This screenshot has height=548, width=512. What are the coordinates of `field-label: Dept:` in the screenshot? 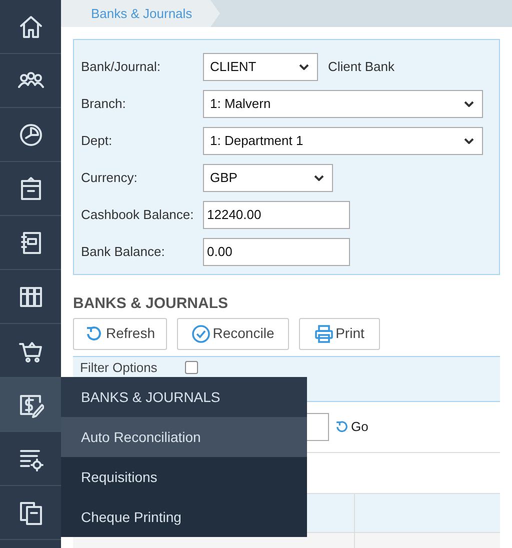 It's located at (97, 141).